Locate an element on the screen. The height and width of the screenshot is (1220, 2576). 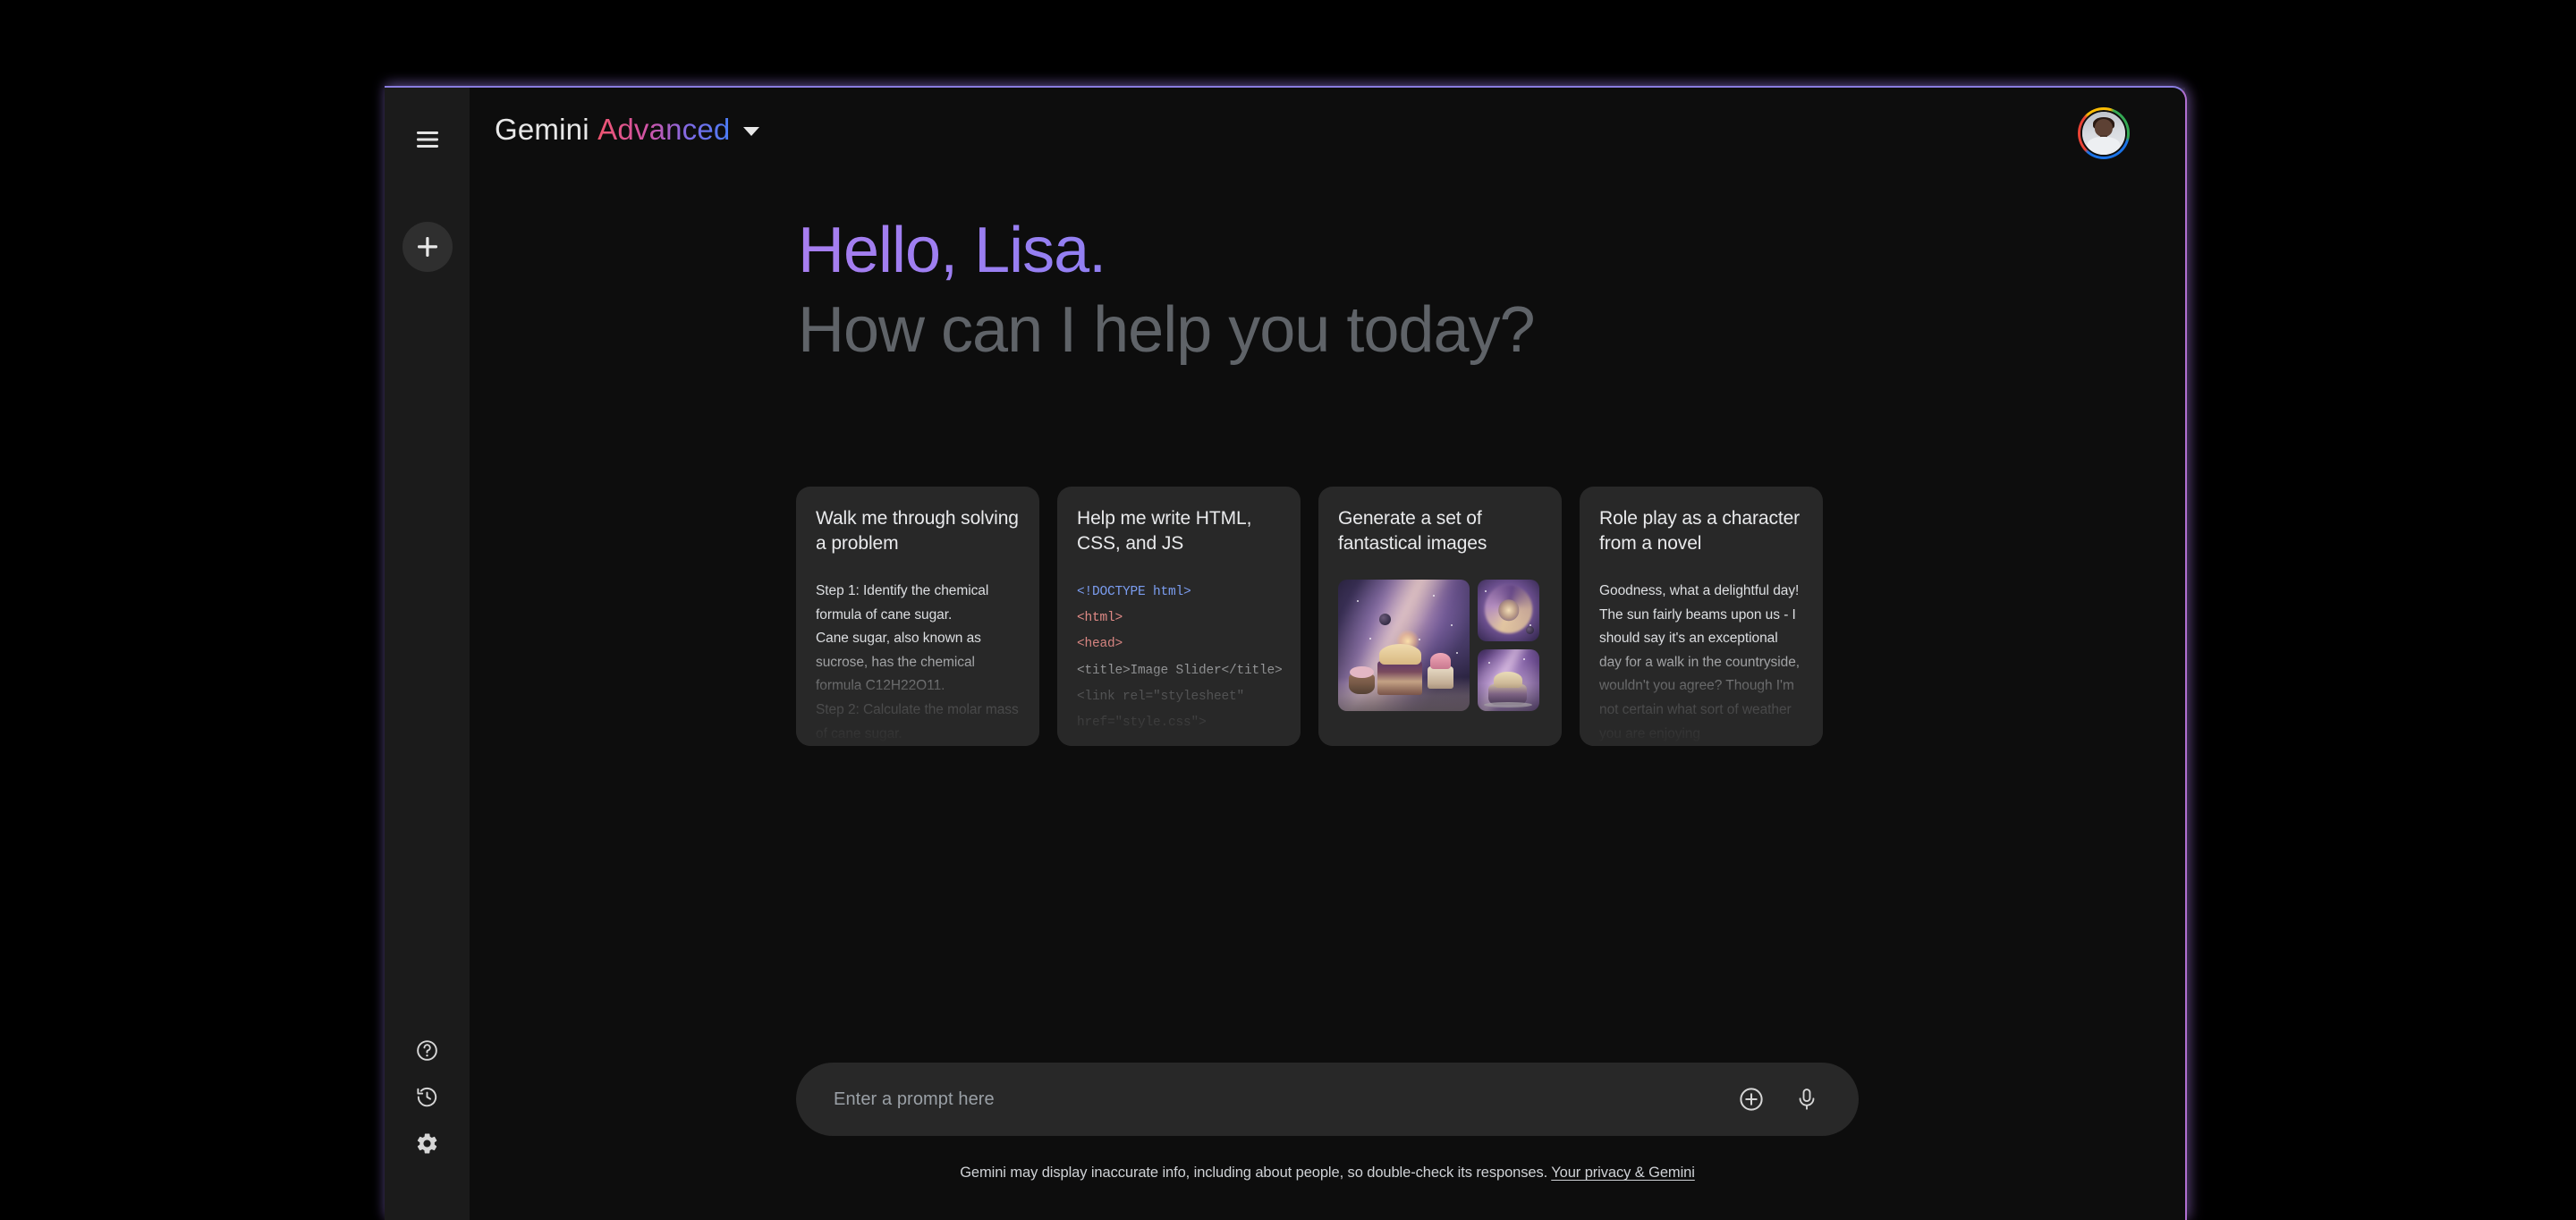
card-title: Help me write HTML, CSS, and JS is located at coordinates (1164, 531).